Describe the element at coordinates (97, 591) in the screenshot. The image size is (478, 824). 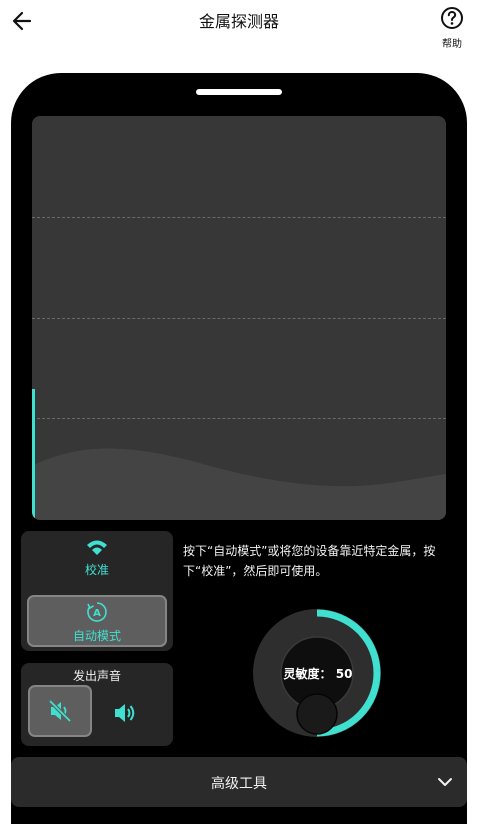
I see `mode-panel: 校准 A 自动模式` at that location.